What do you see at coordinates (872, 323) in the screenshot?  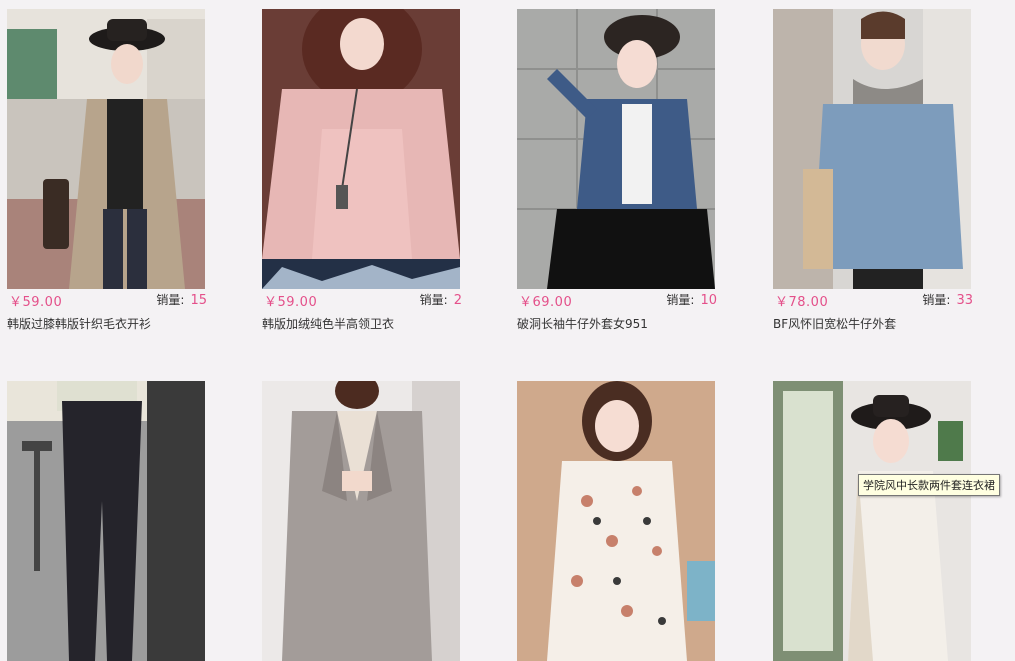 I see `product-name-link: BF风怀旧宽松牛仔外套` at bounding box center [872, 323].